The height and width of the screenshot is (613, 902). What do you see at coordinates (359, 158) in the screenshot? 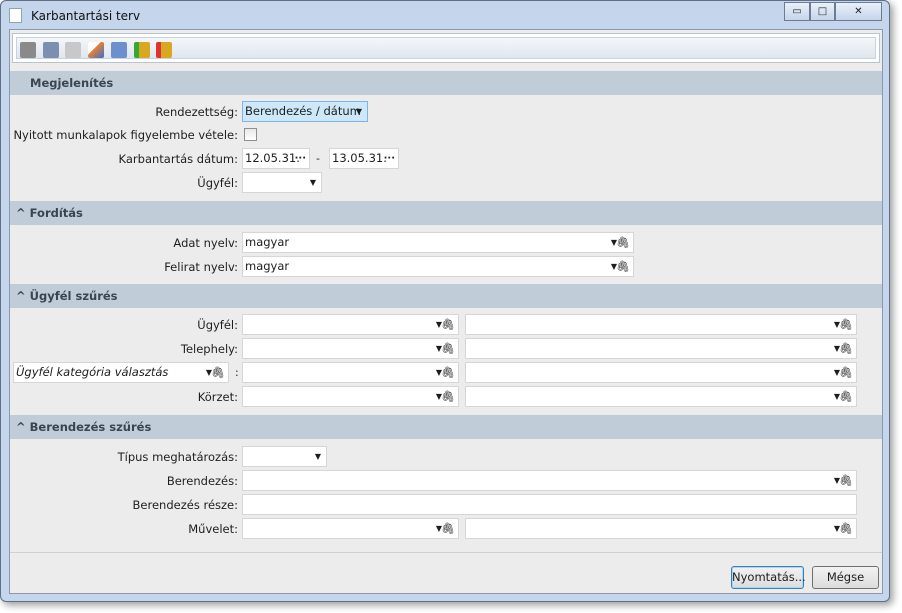
I see `date-to-value: 13.05.31.` at bounding box center [359, 158].